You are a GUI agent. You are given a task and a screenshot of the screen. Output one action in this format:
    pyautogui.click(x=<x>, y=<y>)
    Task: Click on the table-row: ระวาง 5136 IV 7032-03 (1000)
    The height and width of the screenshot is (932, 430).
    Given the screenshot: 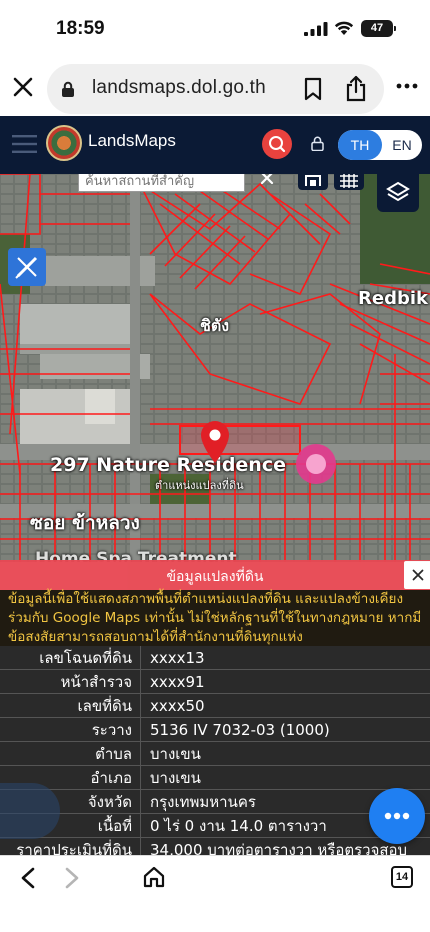 What is the action you would take?
    pyautogui.click(x=215, y=730)
    